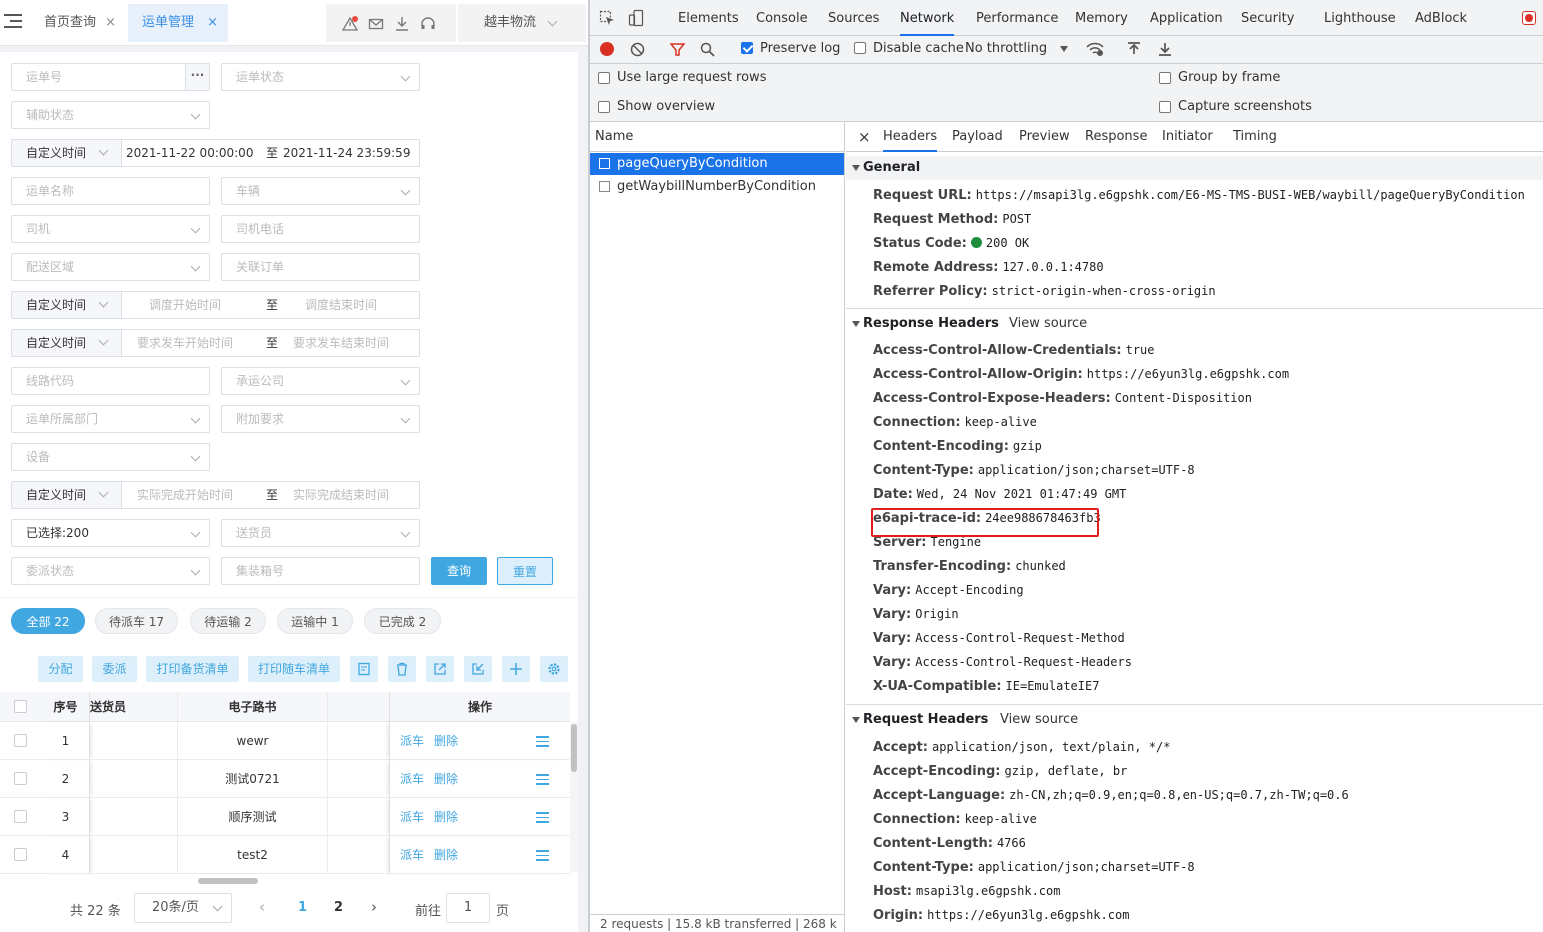 This screenshot has height=932, width=1543. What do you see at coordinates (554, 669) in the screenshot?
I see `settings-gear-icon` at bounding box center [554, 669].